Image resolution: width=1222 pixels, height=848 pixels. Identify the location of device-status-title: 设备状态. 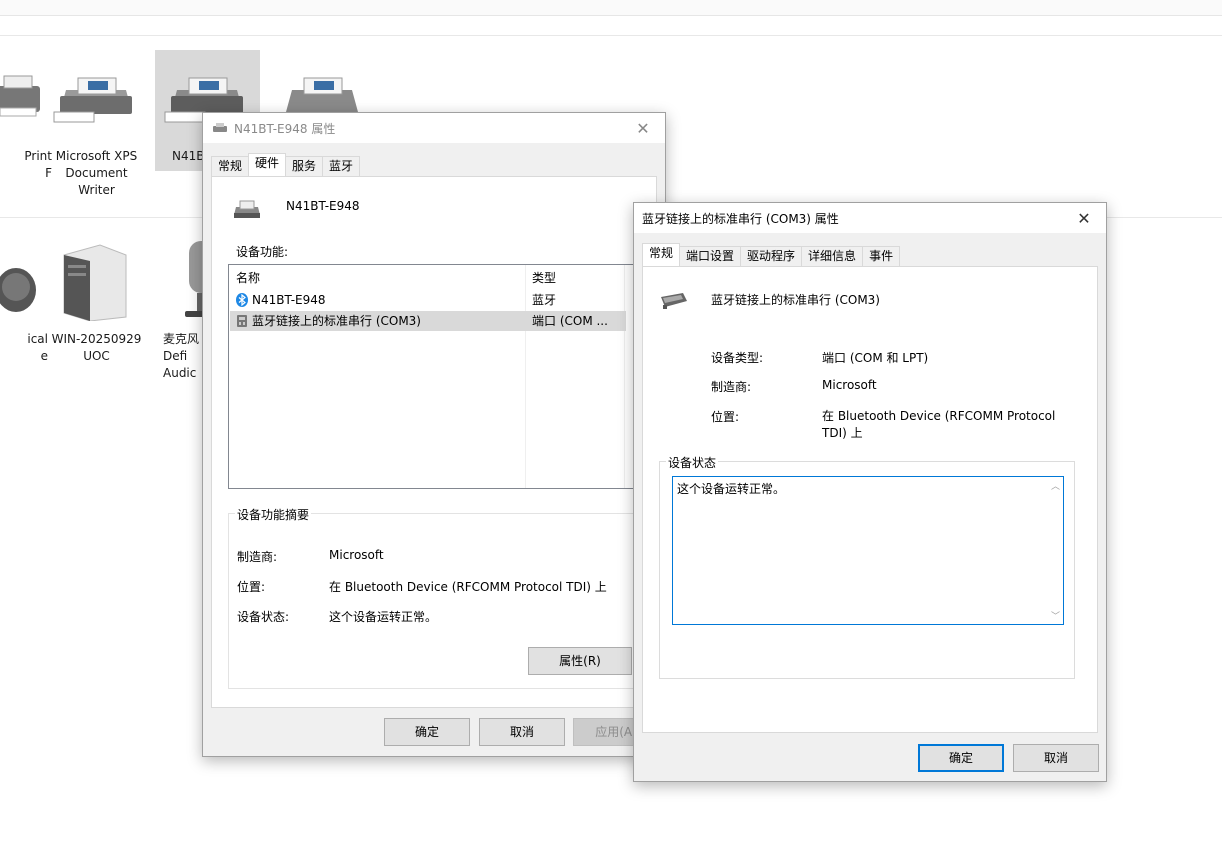
(692, 462).